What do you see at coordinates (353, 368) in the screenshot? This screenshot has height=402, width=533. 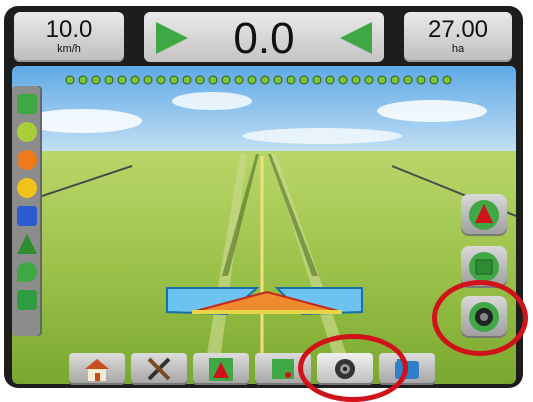 I see `highlight-ring-camera-tab` at bounding box center [353, 368].